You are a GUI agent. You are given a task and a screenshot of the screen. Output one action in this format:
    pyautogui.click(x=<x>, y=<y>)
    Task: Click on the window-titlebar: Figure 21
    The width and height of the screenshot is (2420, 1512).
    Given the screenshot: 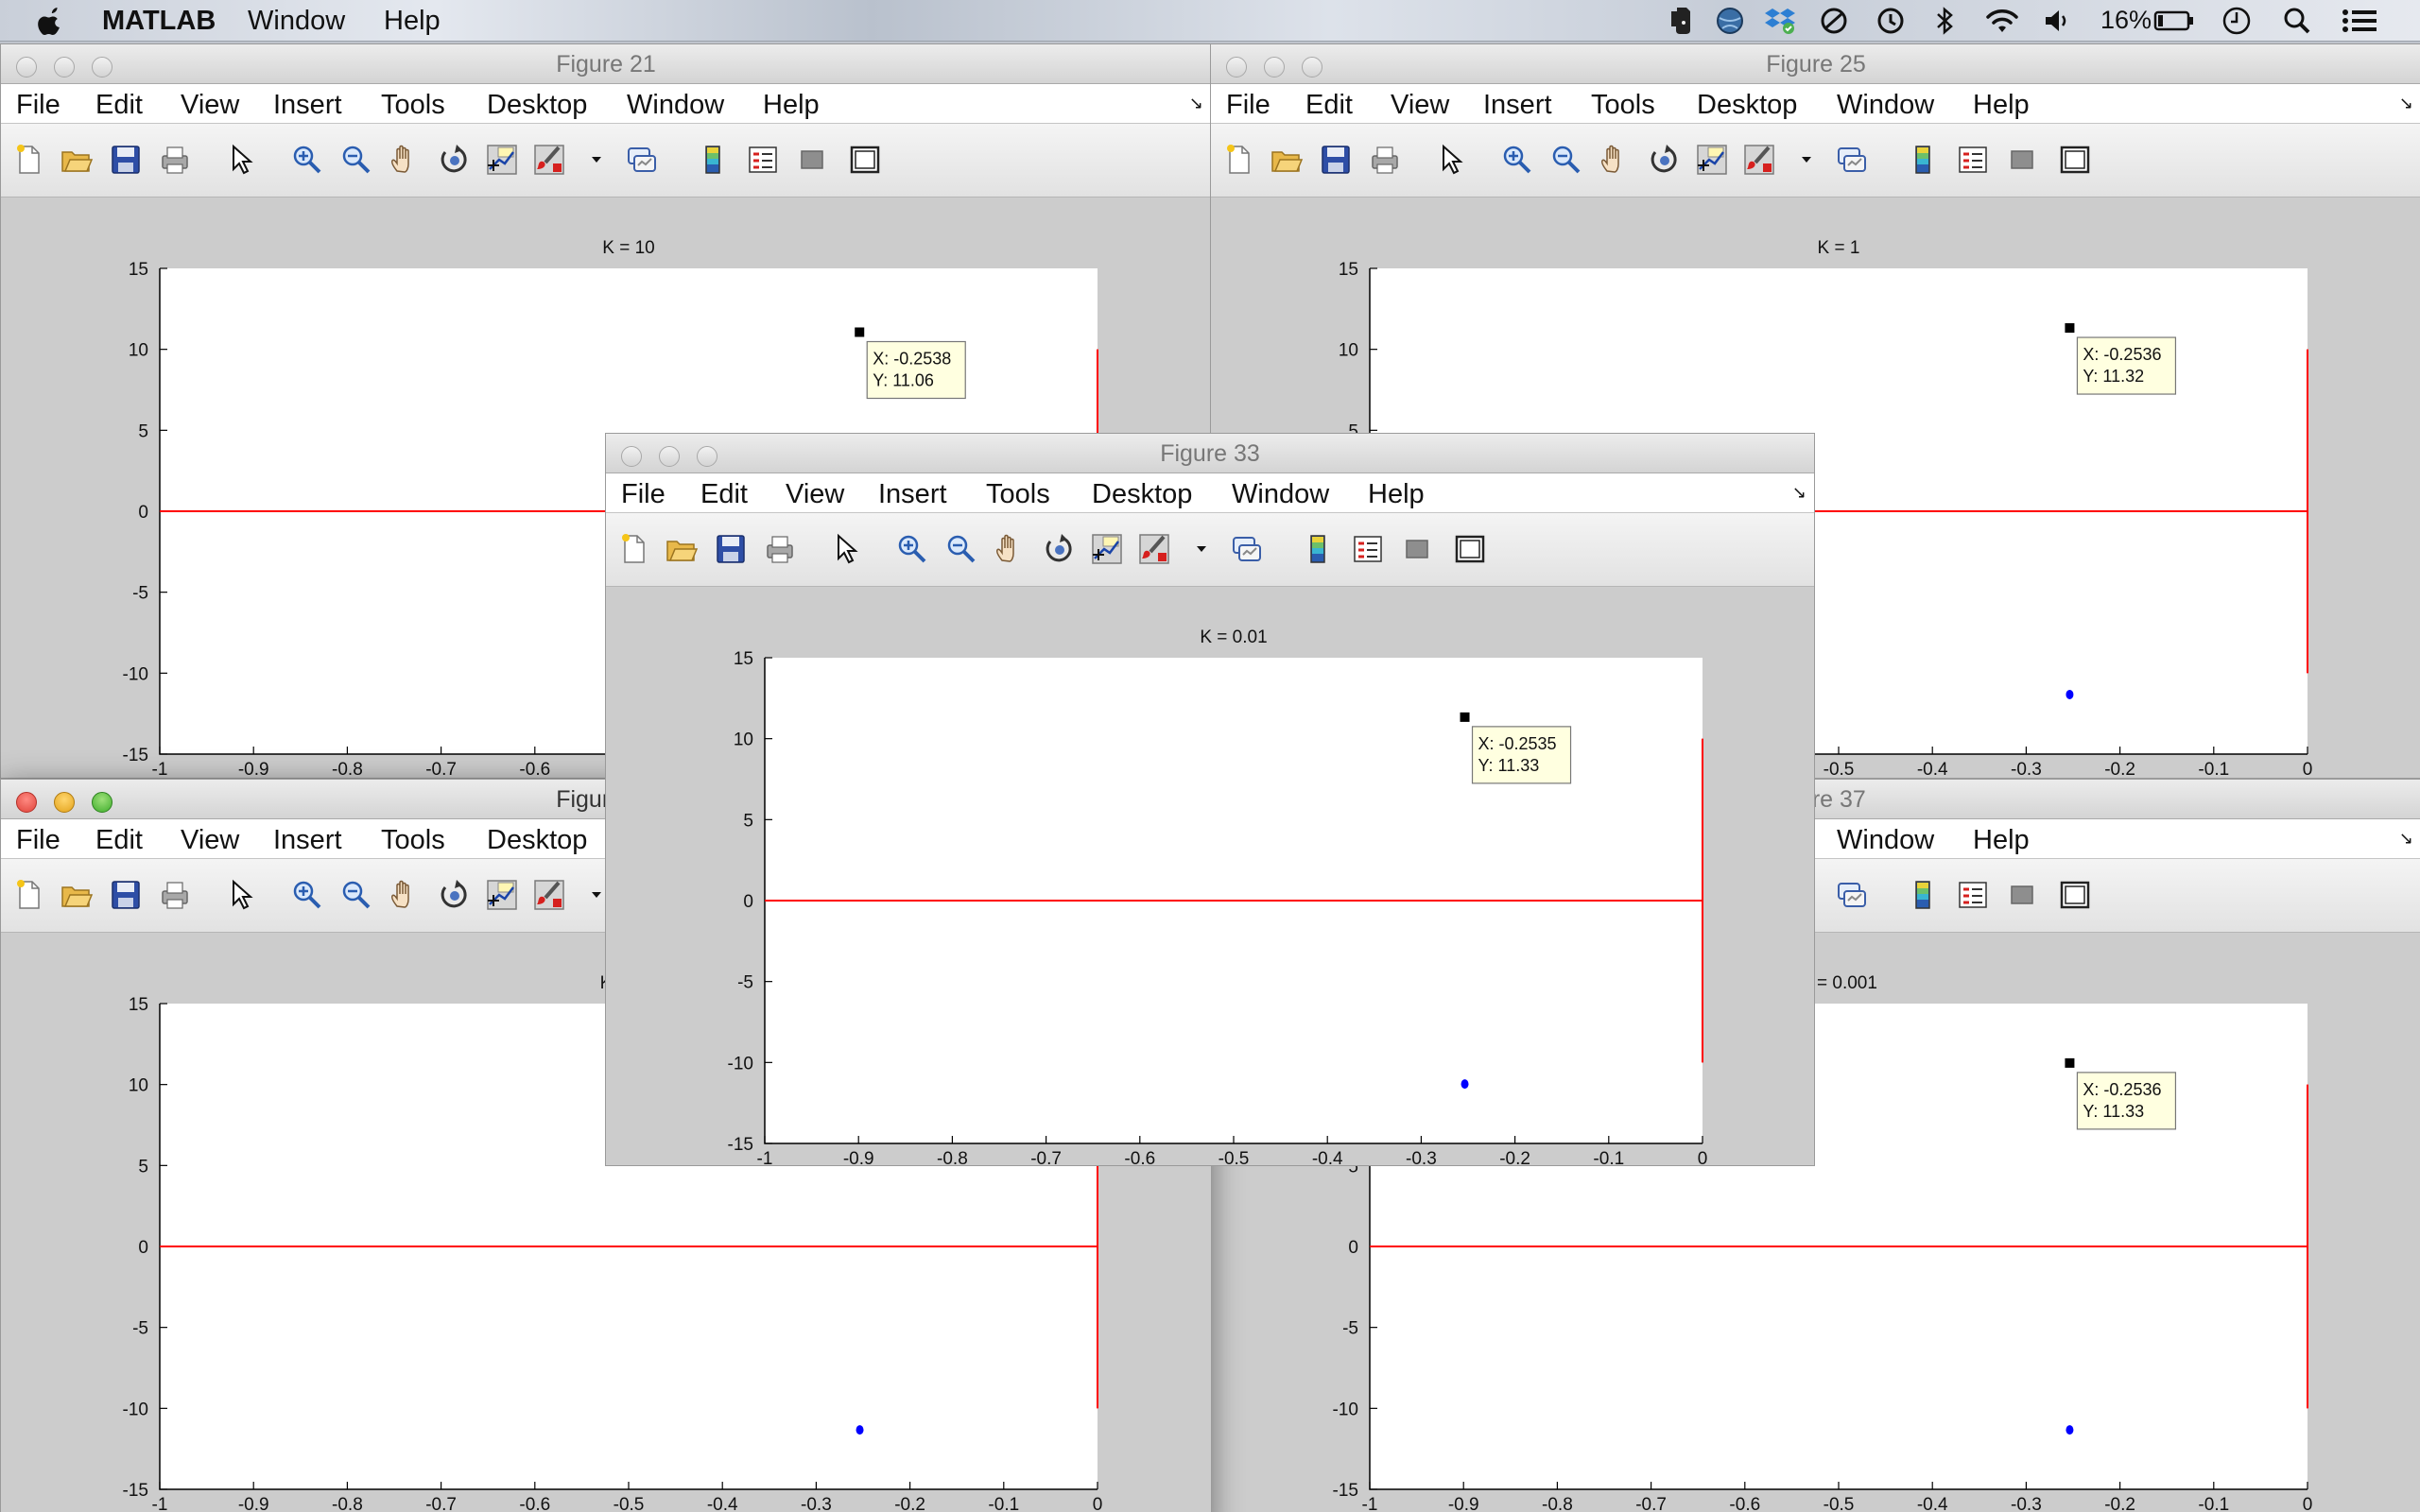 What is the action you would take?
    pyautogui.click(x=606, y=64)
    